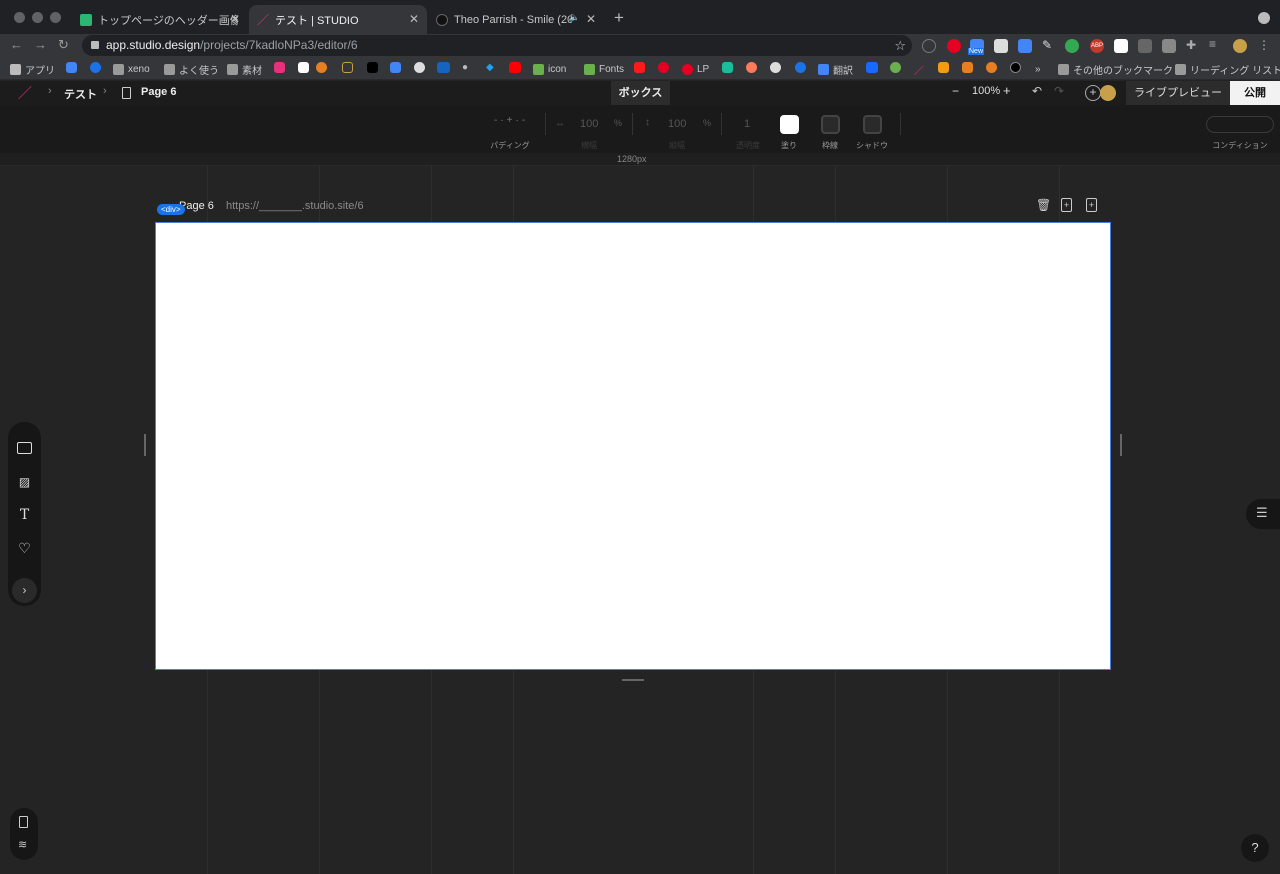 Image resolution: width=1280 pixels, height=874 pixels. Describe the element at coordinates (1169, 46) in the screenshot. I see `camera-icon` at that location.